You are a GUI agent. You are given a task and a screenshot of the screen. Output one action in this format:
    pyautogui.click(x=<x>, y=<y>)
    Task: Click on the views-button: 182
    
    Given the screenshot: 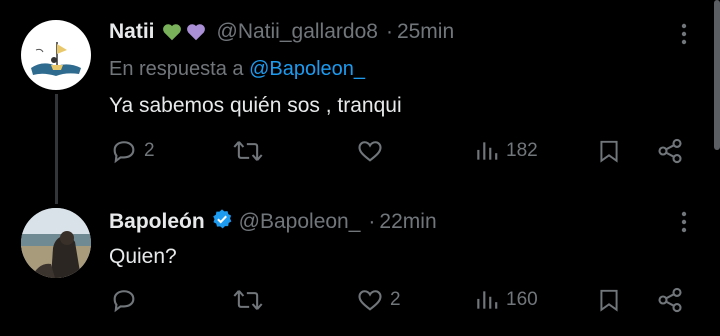 What is the action you would take?
    pyautogui.click(x=506, y=151)
    